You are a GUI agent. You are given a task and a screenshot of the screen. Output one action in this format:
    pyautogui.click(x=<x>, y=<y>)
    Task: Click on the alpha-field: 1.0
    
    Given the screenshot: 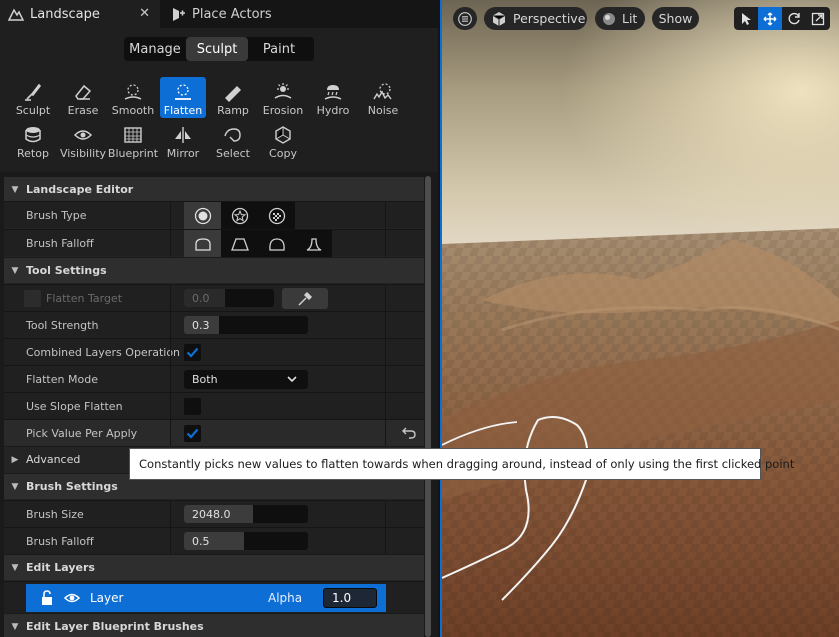 What is the action you would take?
    pyautogui.click(x=350, y=598)
    